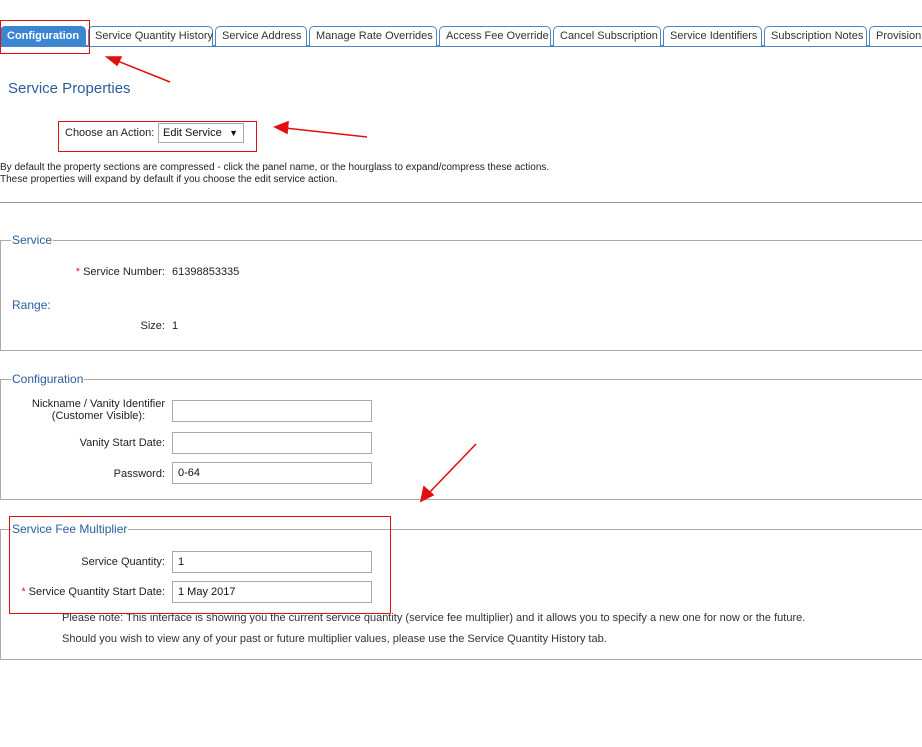 This screenshot has width=922, height=747. Describe the element at coordinates (32, 240) in the screenshot. I see `service-panel-legend: Service` at that location.